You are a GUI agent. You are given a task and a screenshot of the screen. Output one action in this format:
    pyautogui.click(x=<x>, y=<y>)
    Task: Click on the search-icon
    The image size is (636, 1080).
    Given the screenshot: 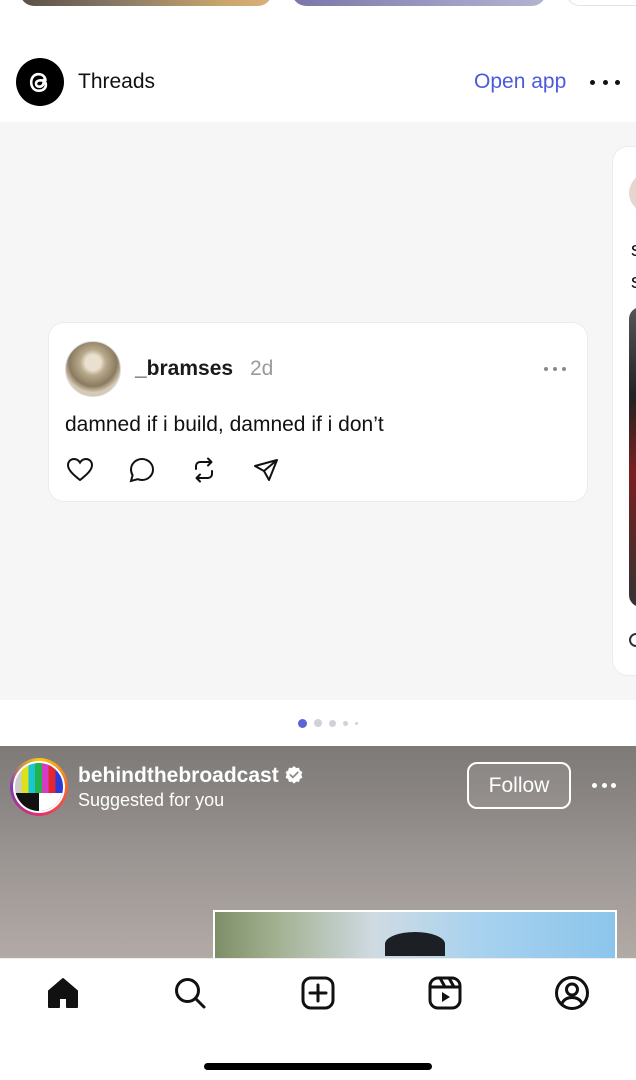 What is the action you would take?
    pyautogui.click(x=190, y=993)
    